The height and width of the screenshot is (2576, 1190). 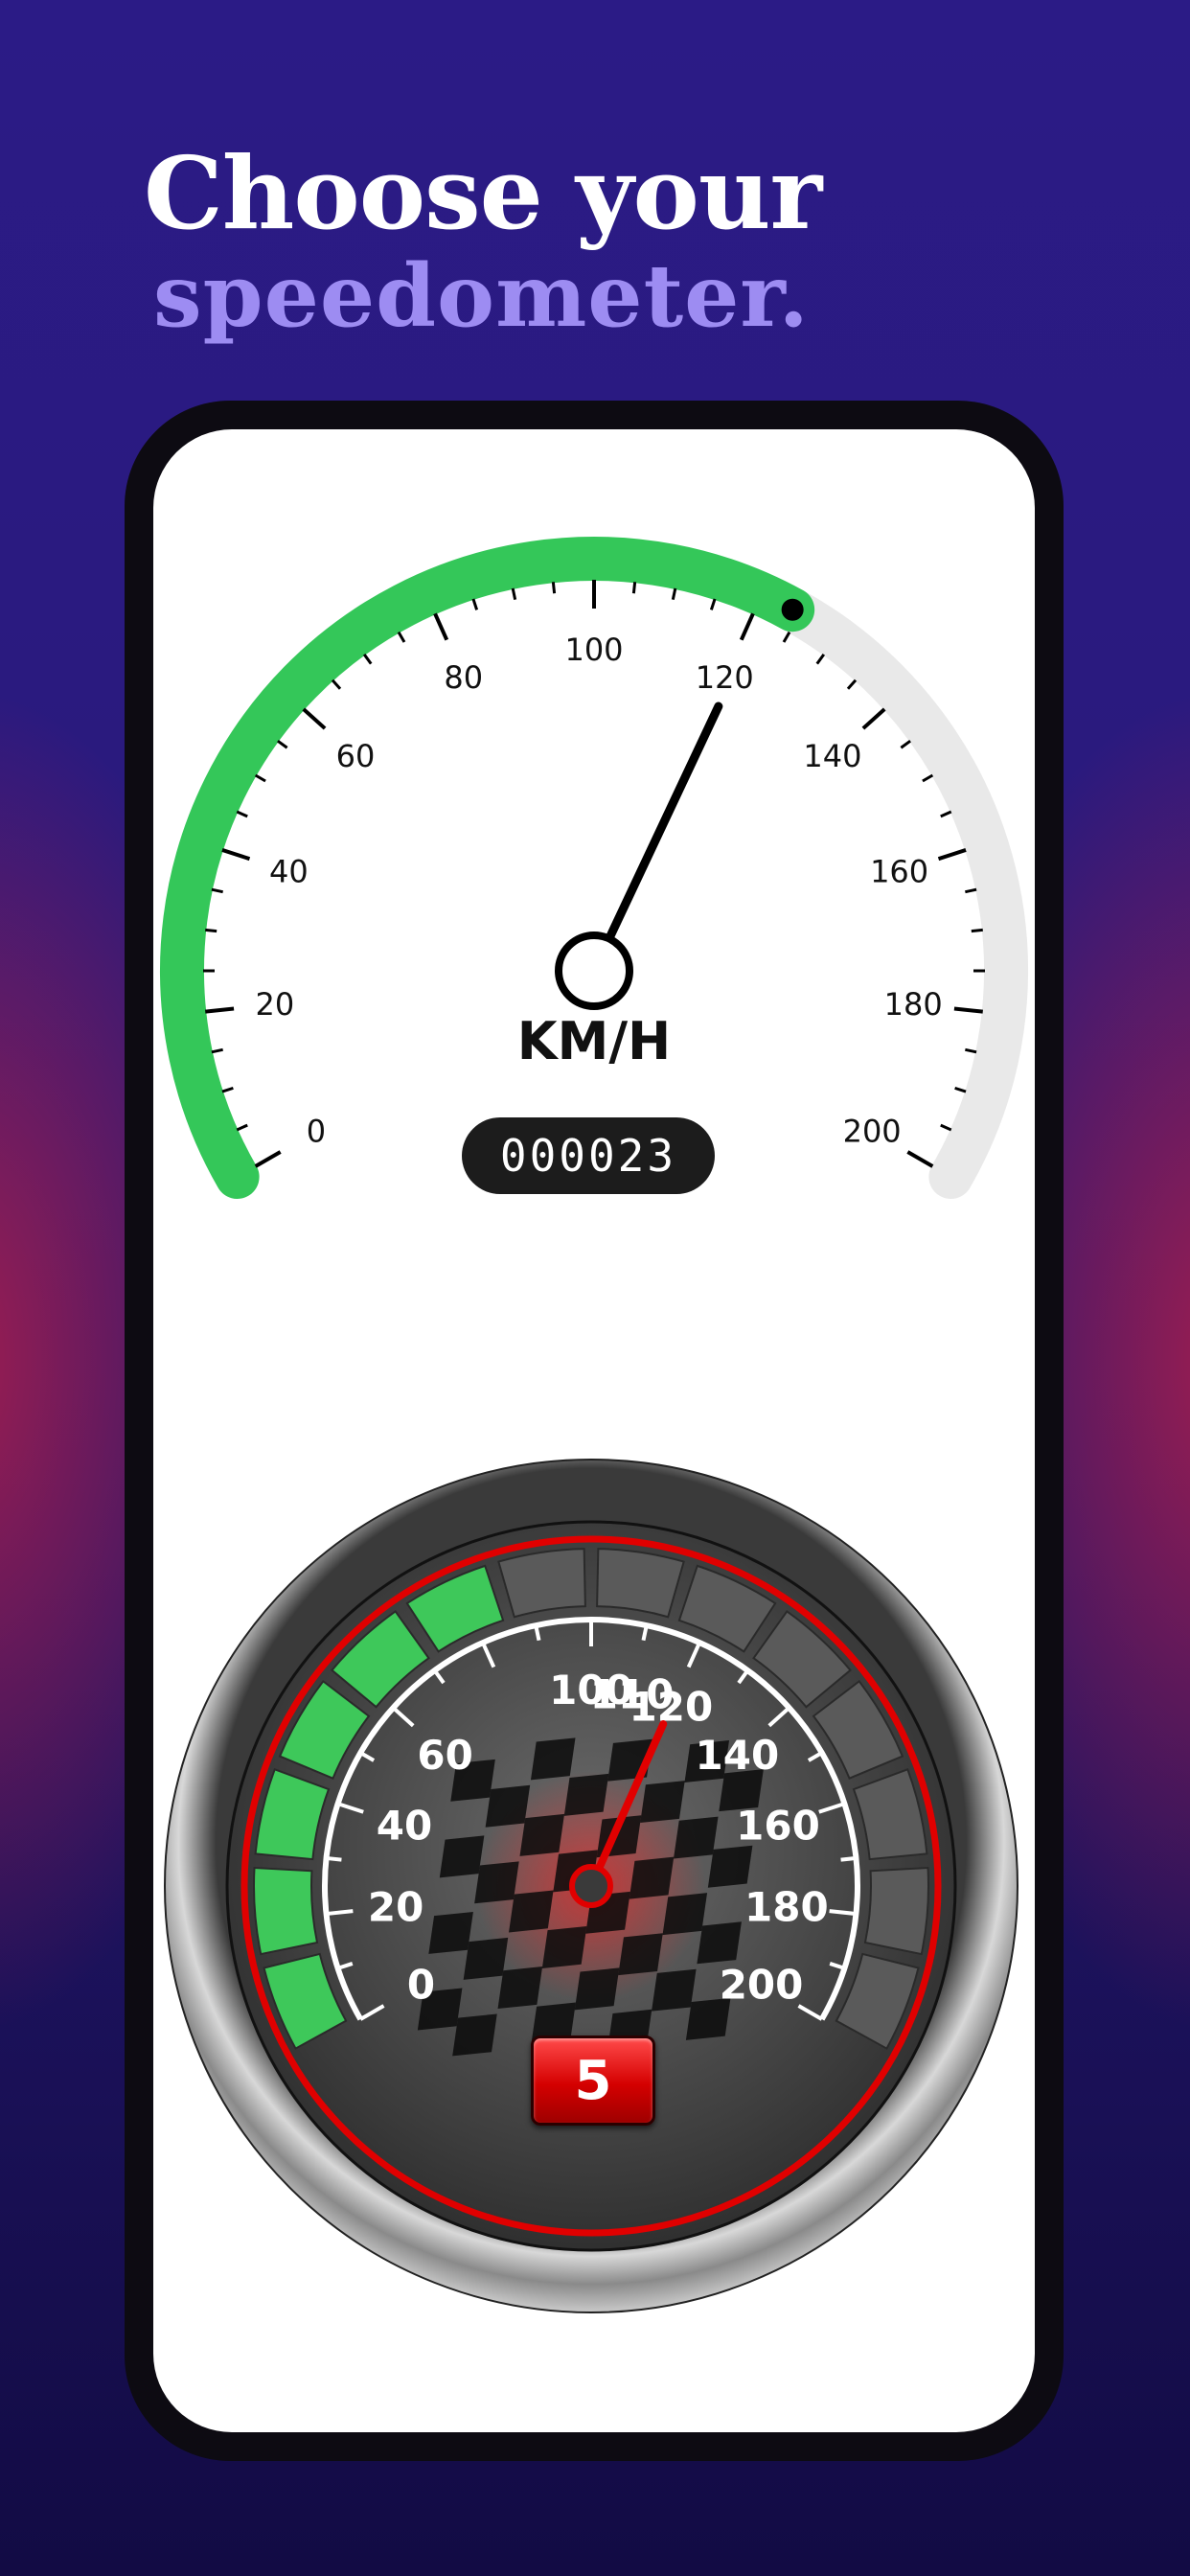 I want to click on gear-indicator: 5, so click(x=593, y=2081).